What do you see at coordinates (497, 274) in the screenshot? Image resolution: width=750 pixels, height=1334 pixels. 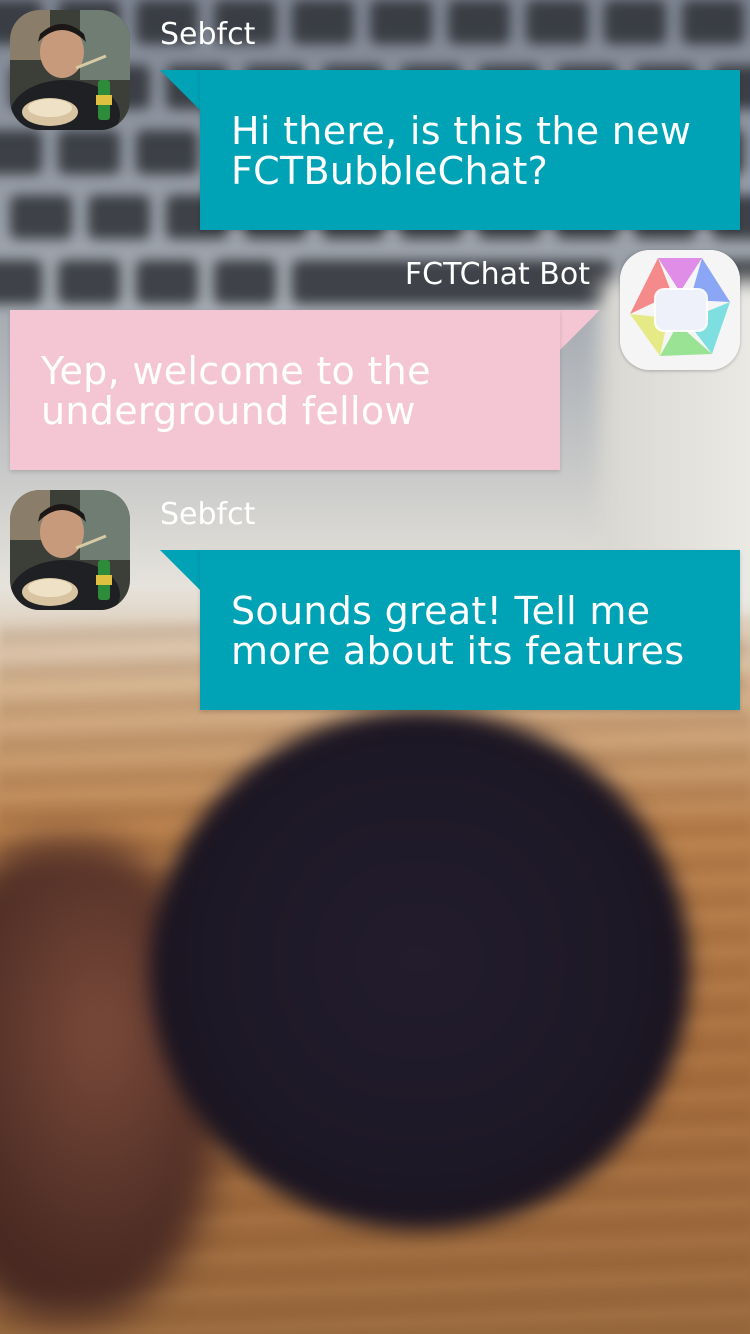 I see `sender-name: FCTChat Bot` at bounding box center [497, 274].